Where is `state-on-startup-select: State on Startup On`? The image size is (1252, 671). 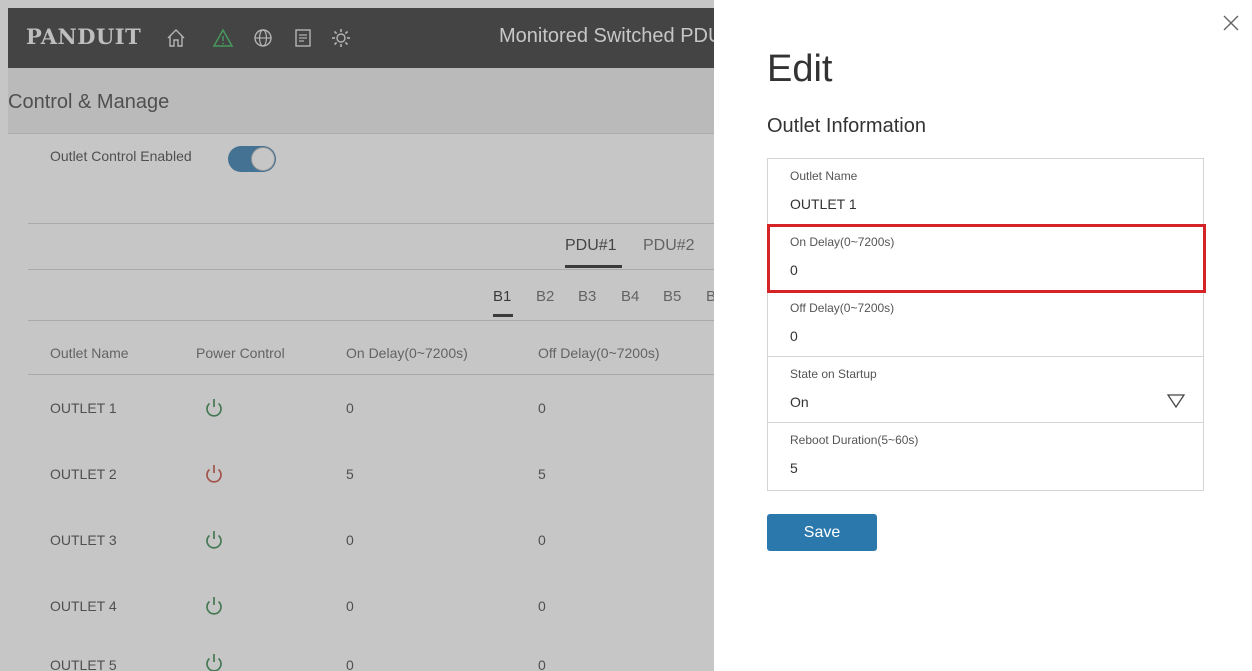
state-on-startup-select: State on Startup On is located at coordinates (985, 390).